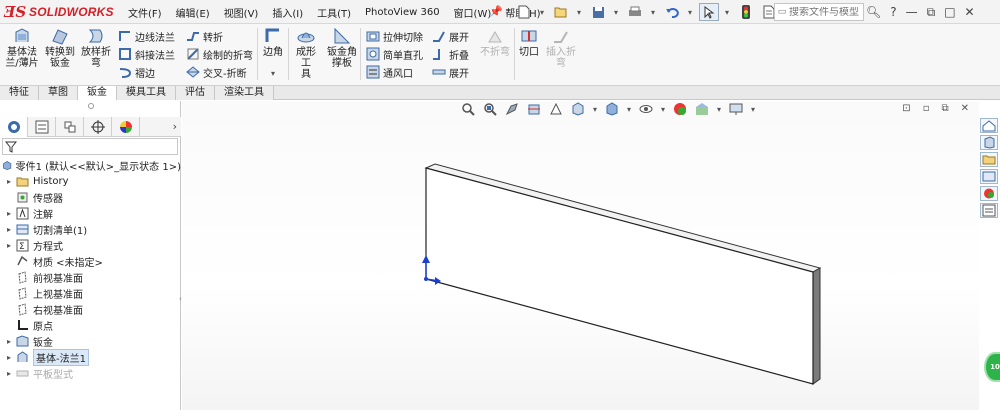 The image size is (1000, 410). I want to click on new-dropdown-icon: ▾, so click(542, 12).